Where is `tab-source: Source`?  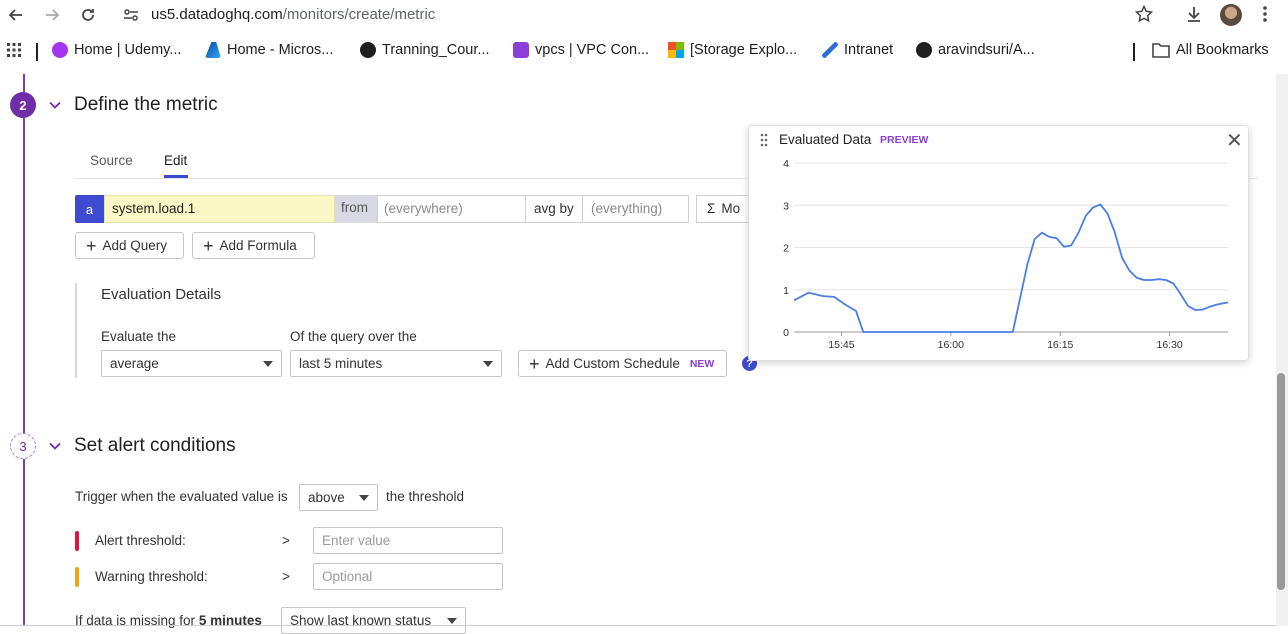
tab-source: Source is located at coordinates (111, 160).